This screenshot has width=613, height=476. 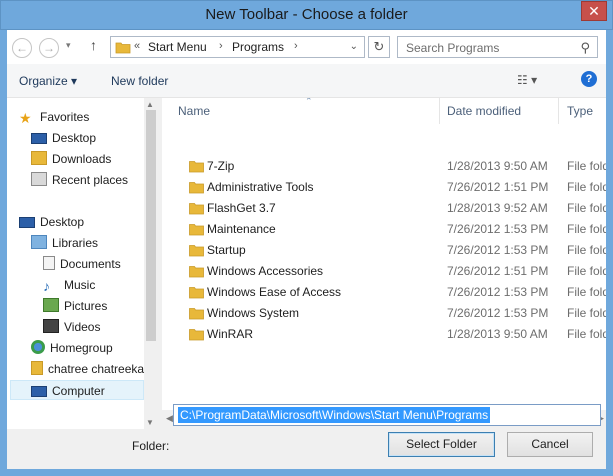 What do you see at coordinates (265, 271) in the screenshot?
I see `file-name: Windows Accessories` at bounding box center [265, 271].